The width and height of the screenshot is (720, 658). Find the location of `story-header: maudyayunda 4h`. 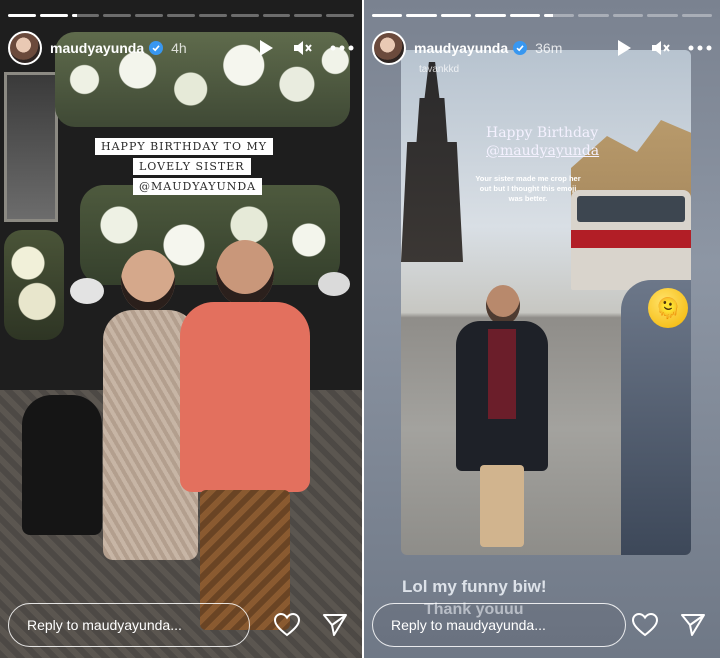

story-header: maudyayunda 4h is located at coordinates (181, 48).